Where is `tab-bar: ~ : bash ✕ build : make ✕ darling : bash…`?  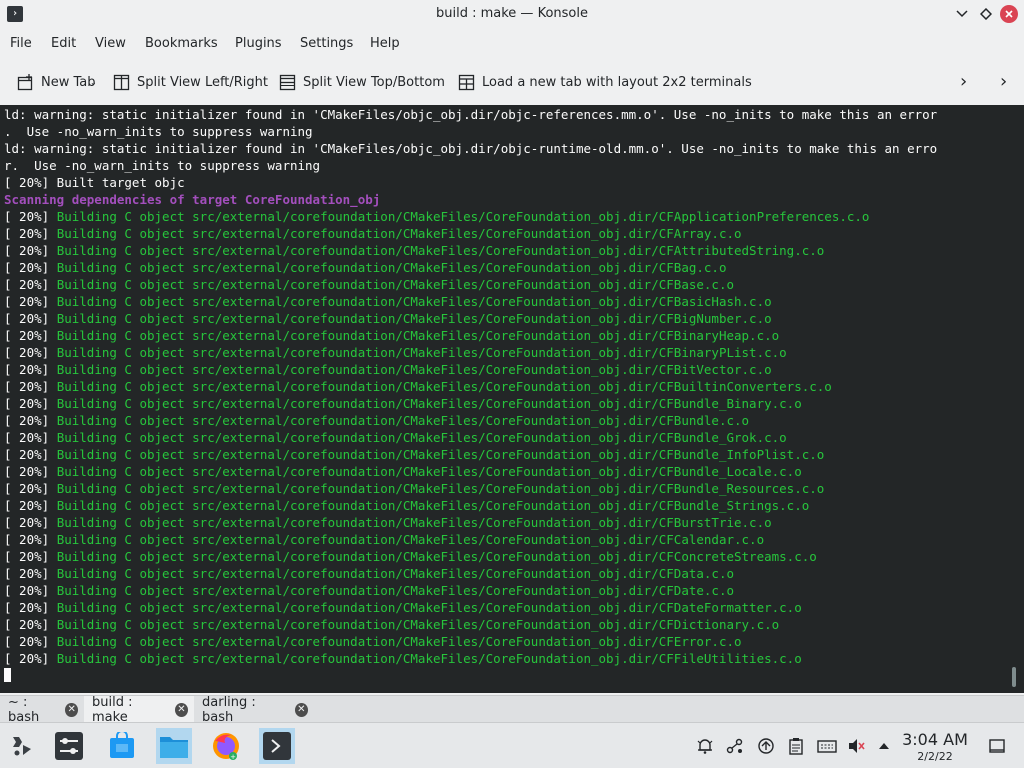
tab-bar: ~ : bash ✕ build : make ✕ darling : bash… is located at coordinates (512, 709).